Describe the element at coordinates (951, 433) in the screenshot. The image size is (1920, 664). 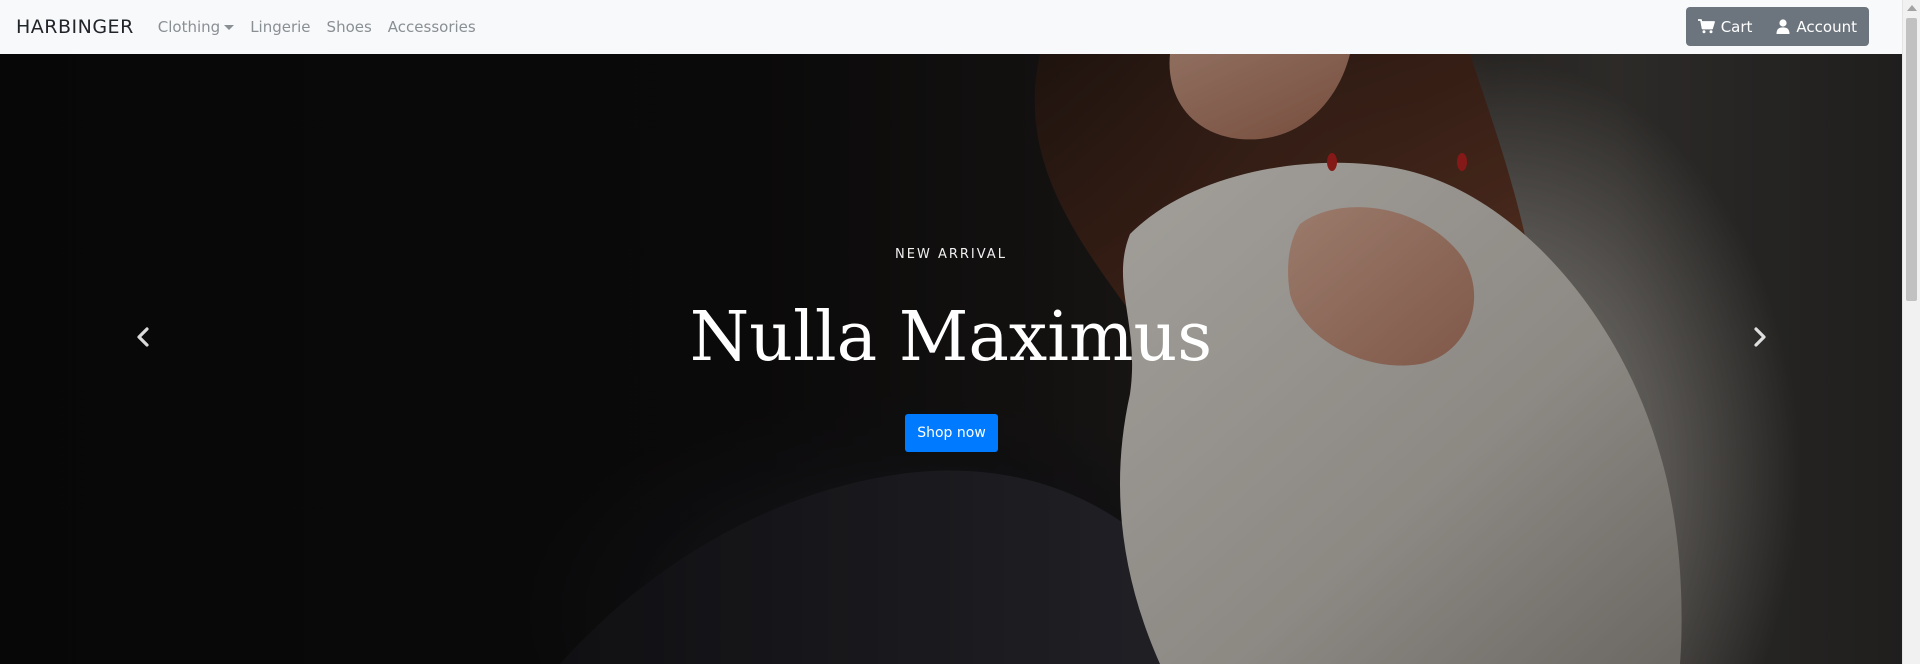
I see `shop-now-button: Shop now` at that location.